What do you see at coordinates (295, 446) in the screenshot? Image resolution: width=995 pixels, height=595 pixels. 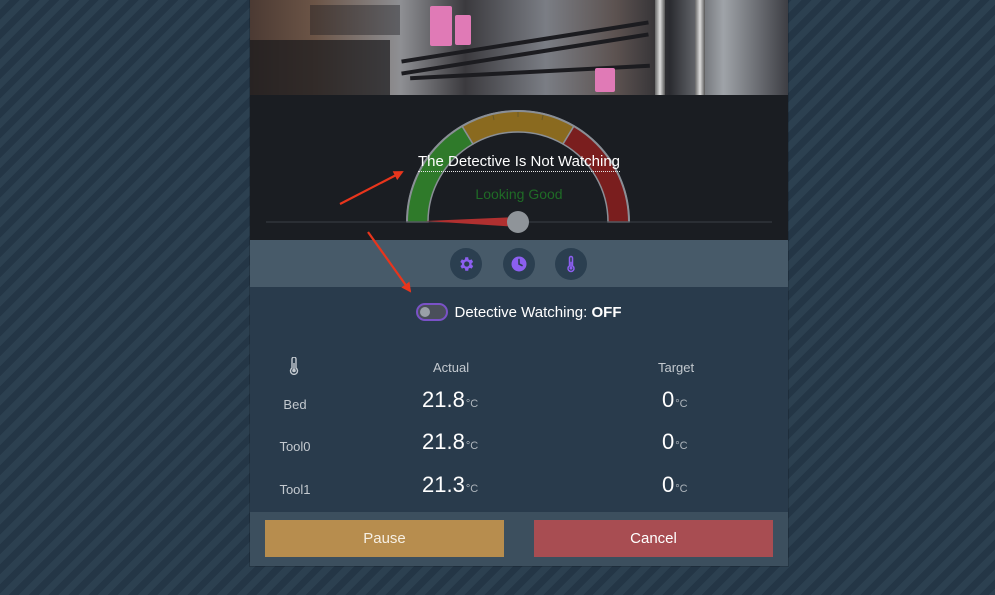 I see `row-name: Tool0` at bounding box center [295, 446].